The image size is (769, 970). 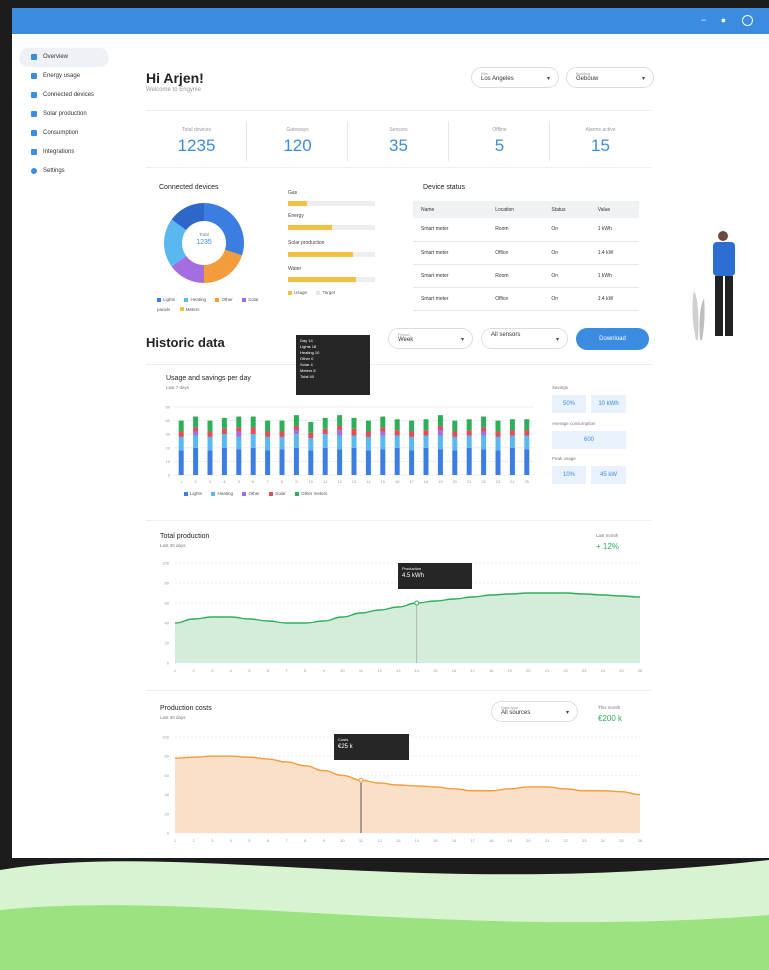 What do you see at coordinates (64, 114) in the screenshot?
I see `sidebar-item-solar-production: Solar production` at bounding box center [64, 114].